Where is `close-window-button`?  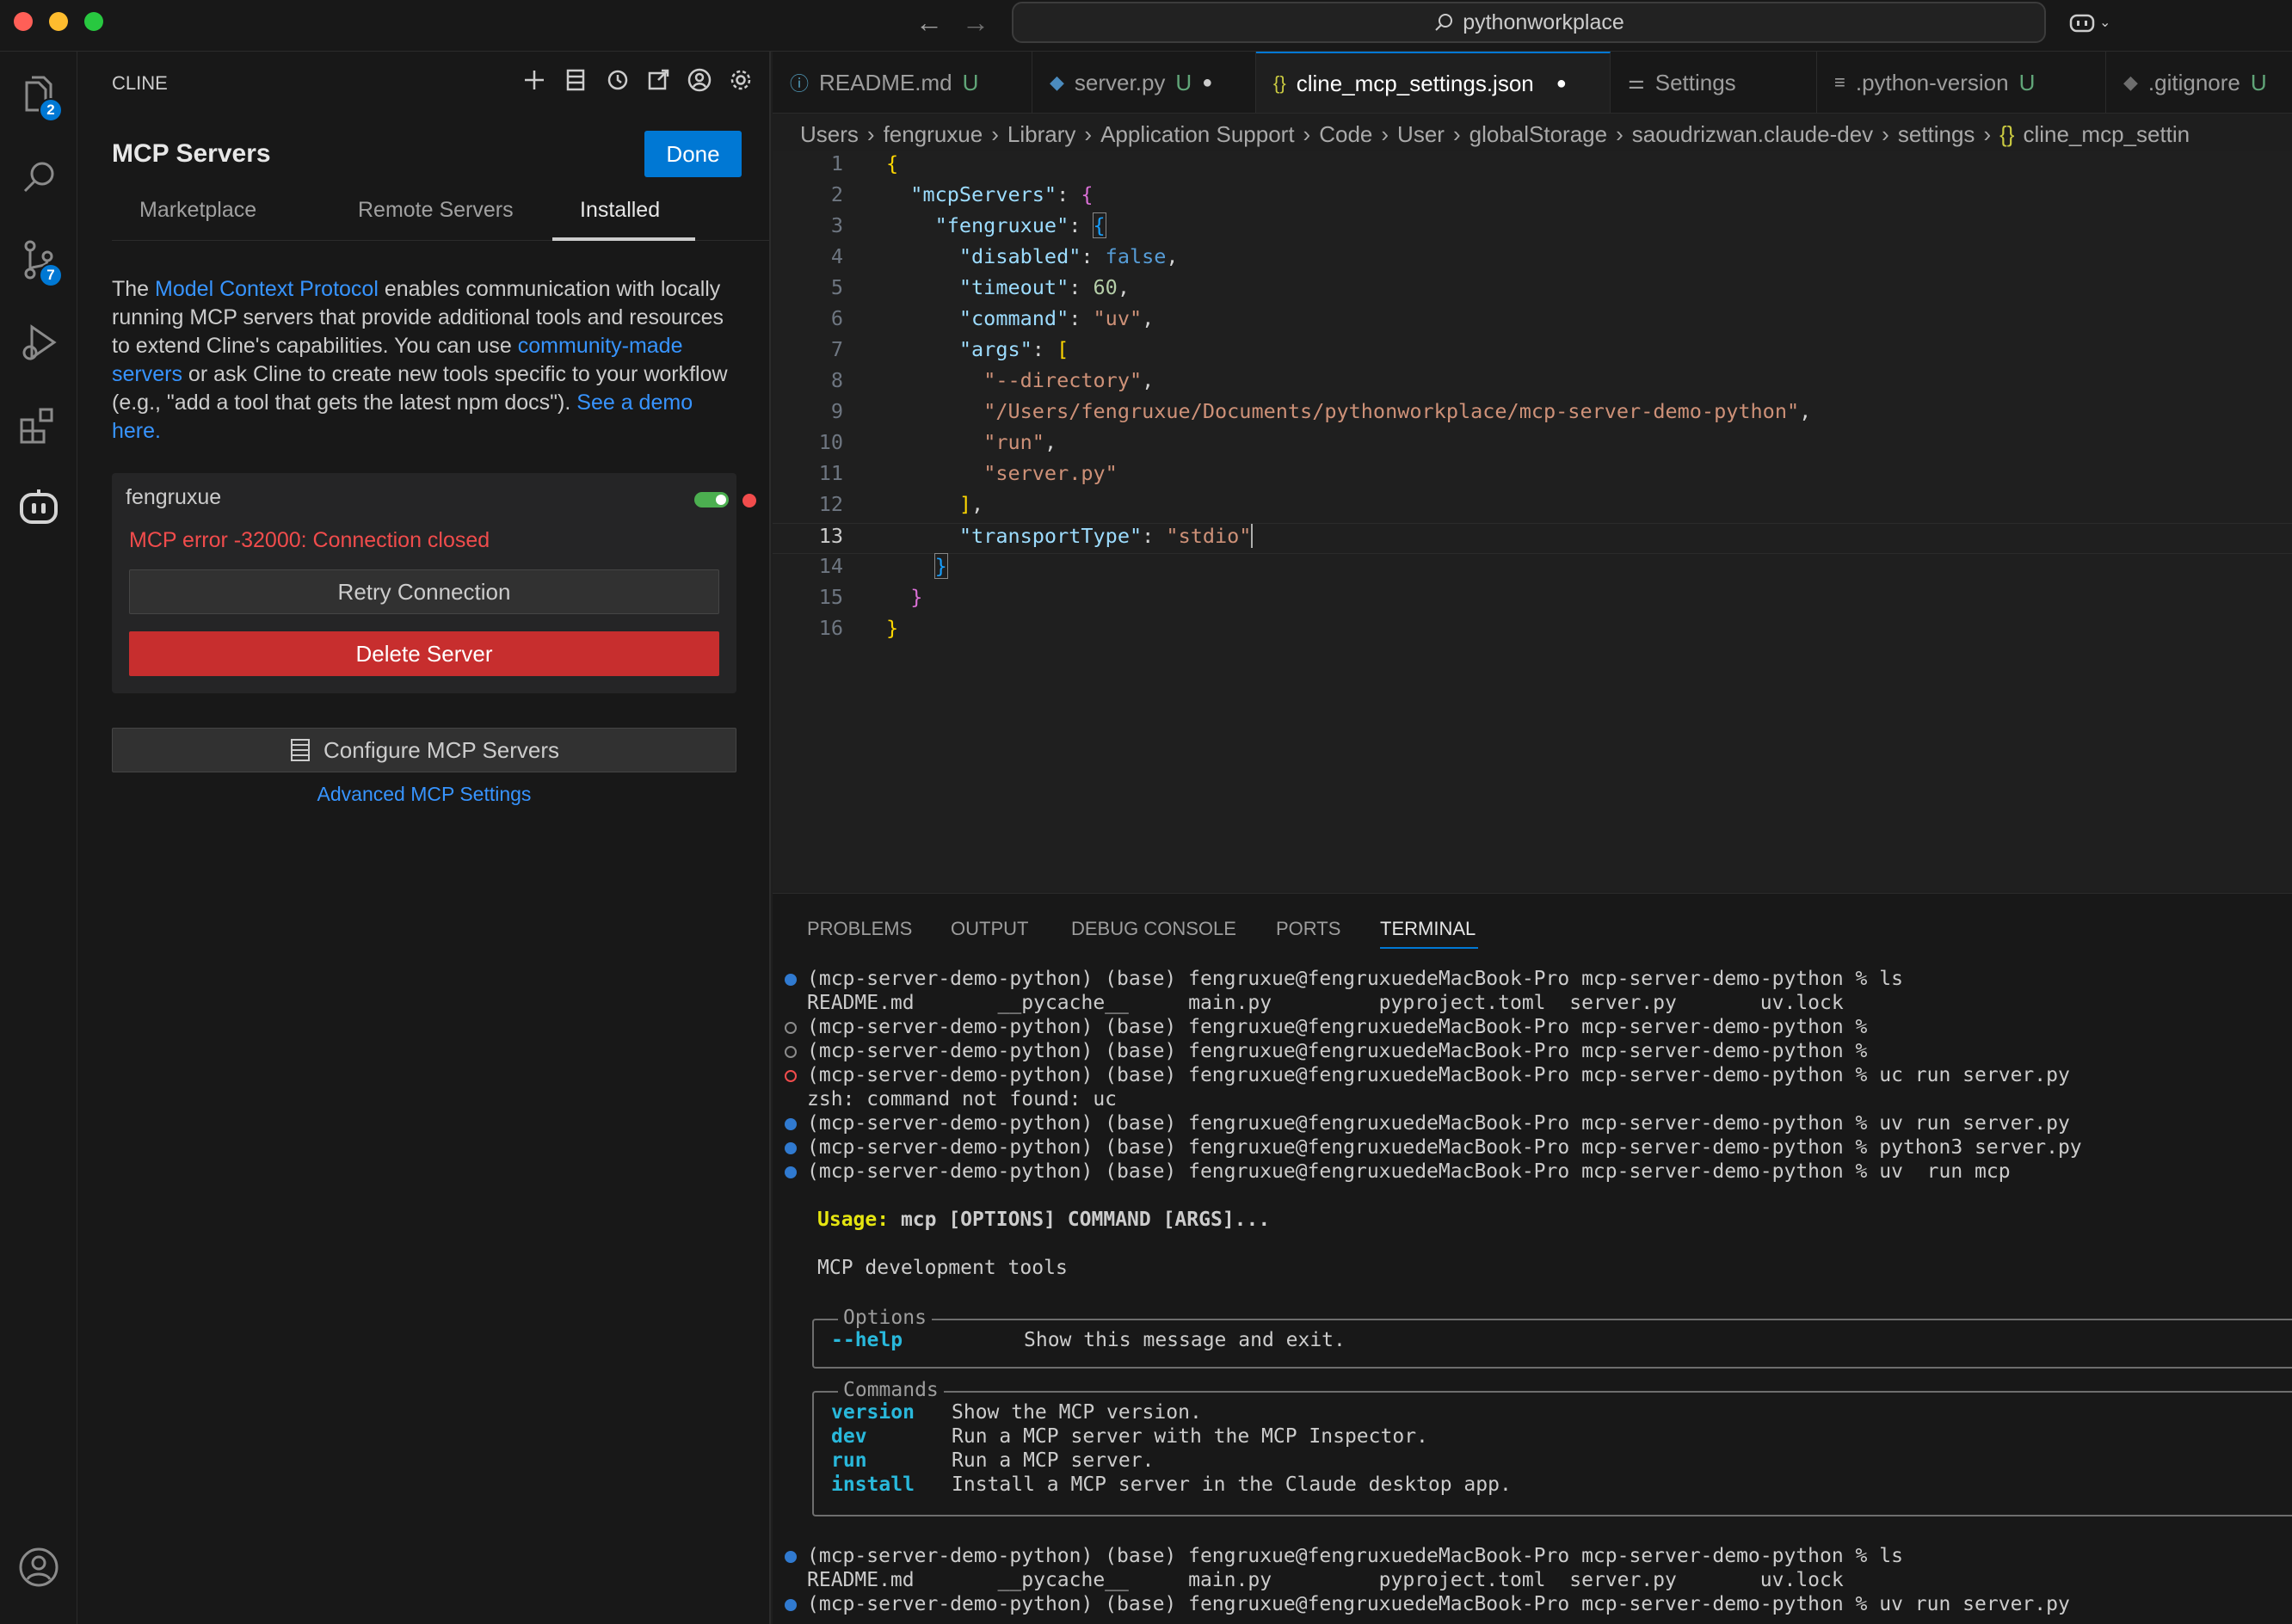
close-window-button is located at coordinates (23, 21).